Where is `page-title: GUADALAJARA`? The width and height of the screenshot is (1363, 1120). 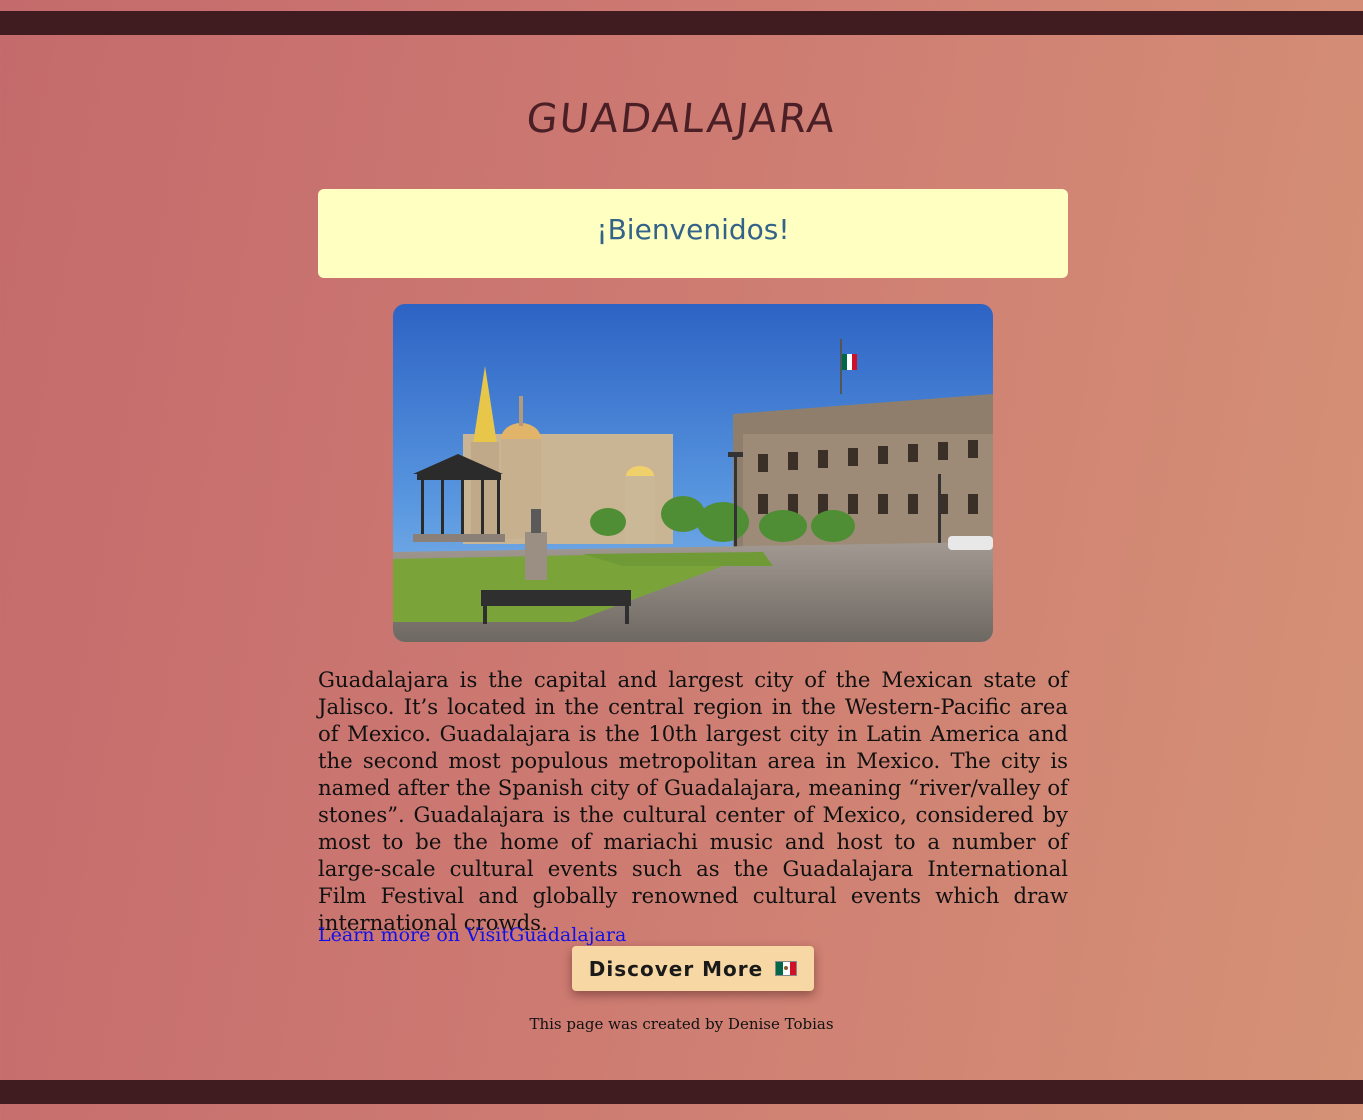
page-title: GUADALAJARA is located at coordinates (681, 119).